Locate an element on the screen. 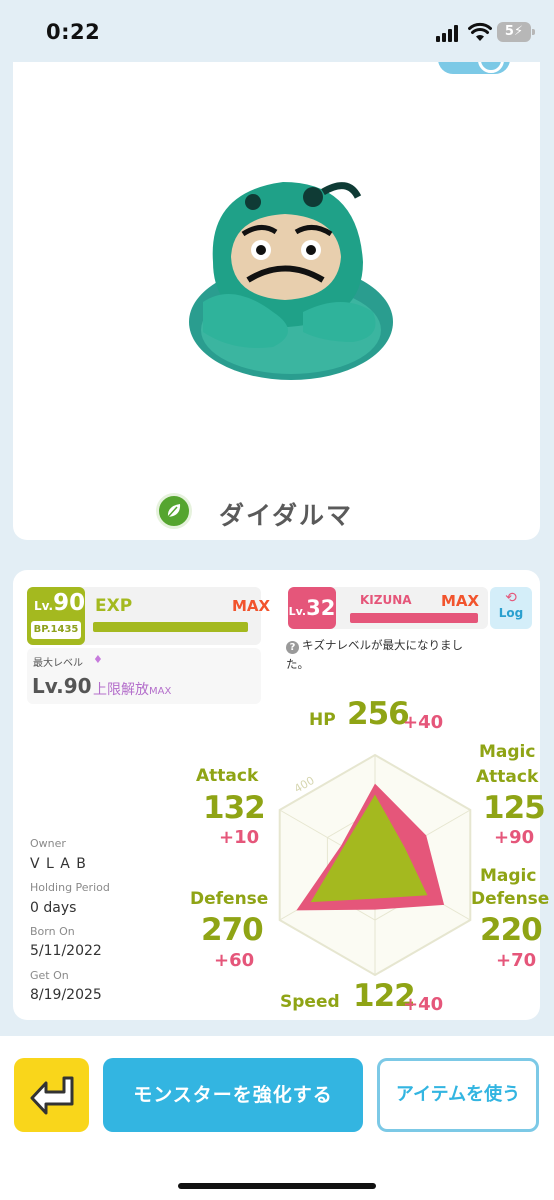 Image resolution: width=554 pixels, height=1200 pixels. hp-label: HP is located at coordinates (322, 720).